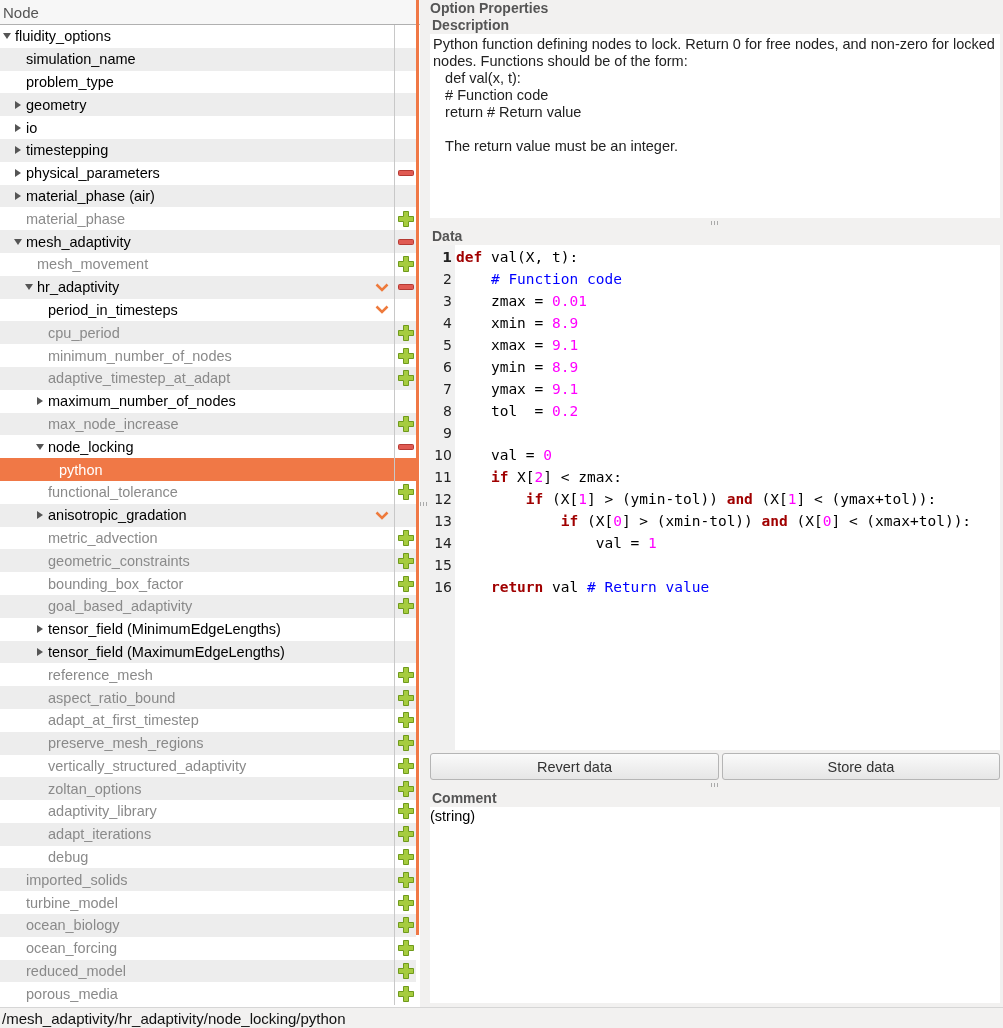 The image size is (1003, 1028). What do you see at coordinates (113, 309) in the screenshot?
I see `node-label: period_in_timesteps` at bounding box center [113, 309].